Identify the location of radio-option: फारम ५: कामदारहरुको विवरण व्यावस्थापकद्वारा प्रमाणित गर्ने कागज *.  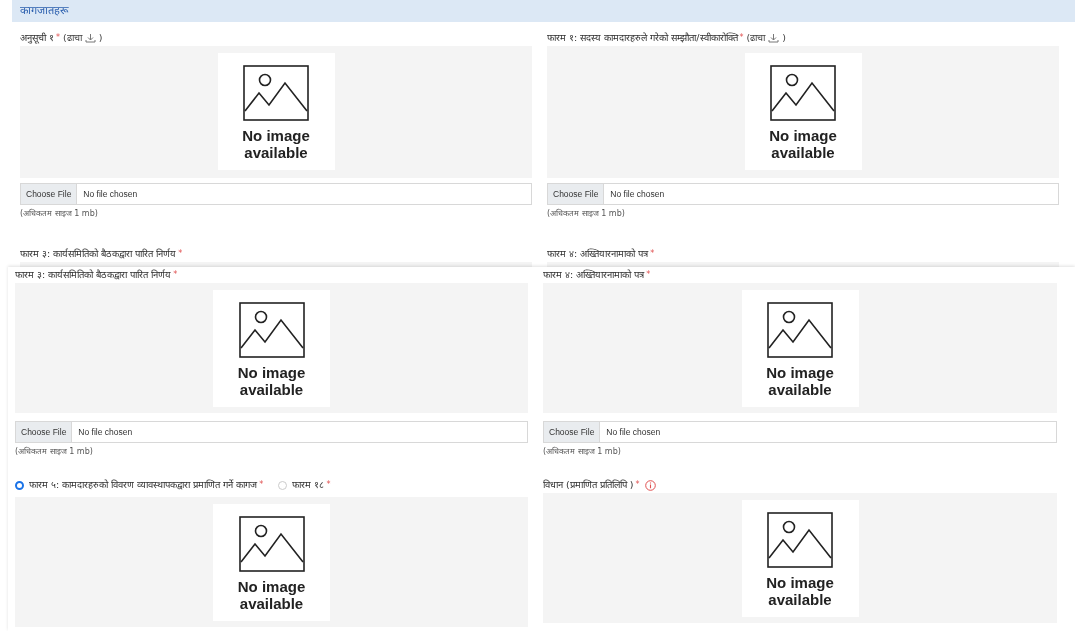
(141, 485).